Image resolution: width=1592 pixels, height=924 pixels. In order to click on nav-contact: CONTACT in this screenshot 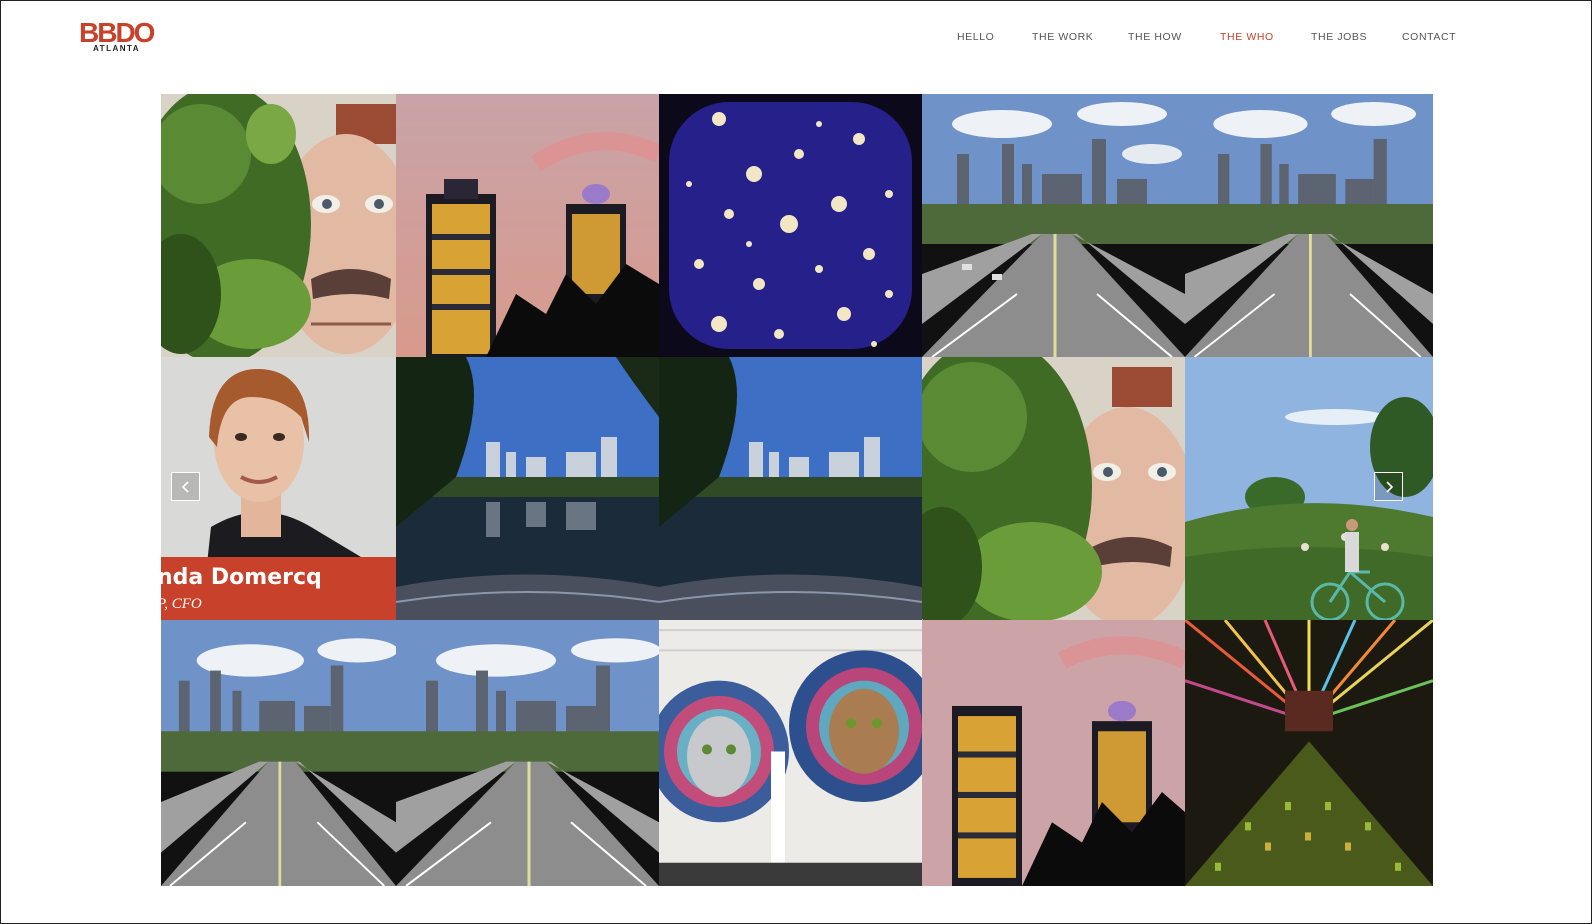, I will do `click(1429, 37)`.